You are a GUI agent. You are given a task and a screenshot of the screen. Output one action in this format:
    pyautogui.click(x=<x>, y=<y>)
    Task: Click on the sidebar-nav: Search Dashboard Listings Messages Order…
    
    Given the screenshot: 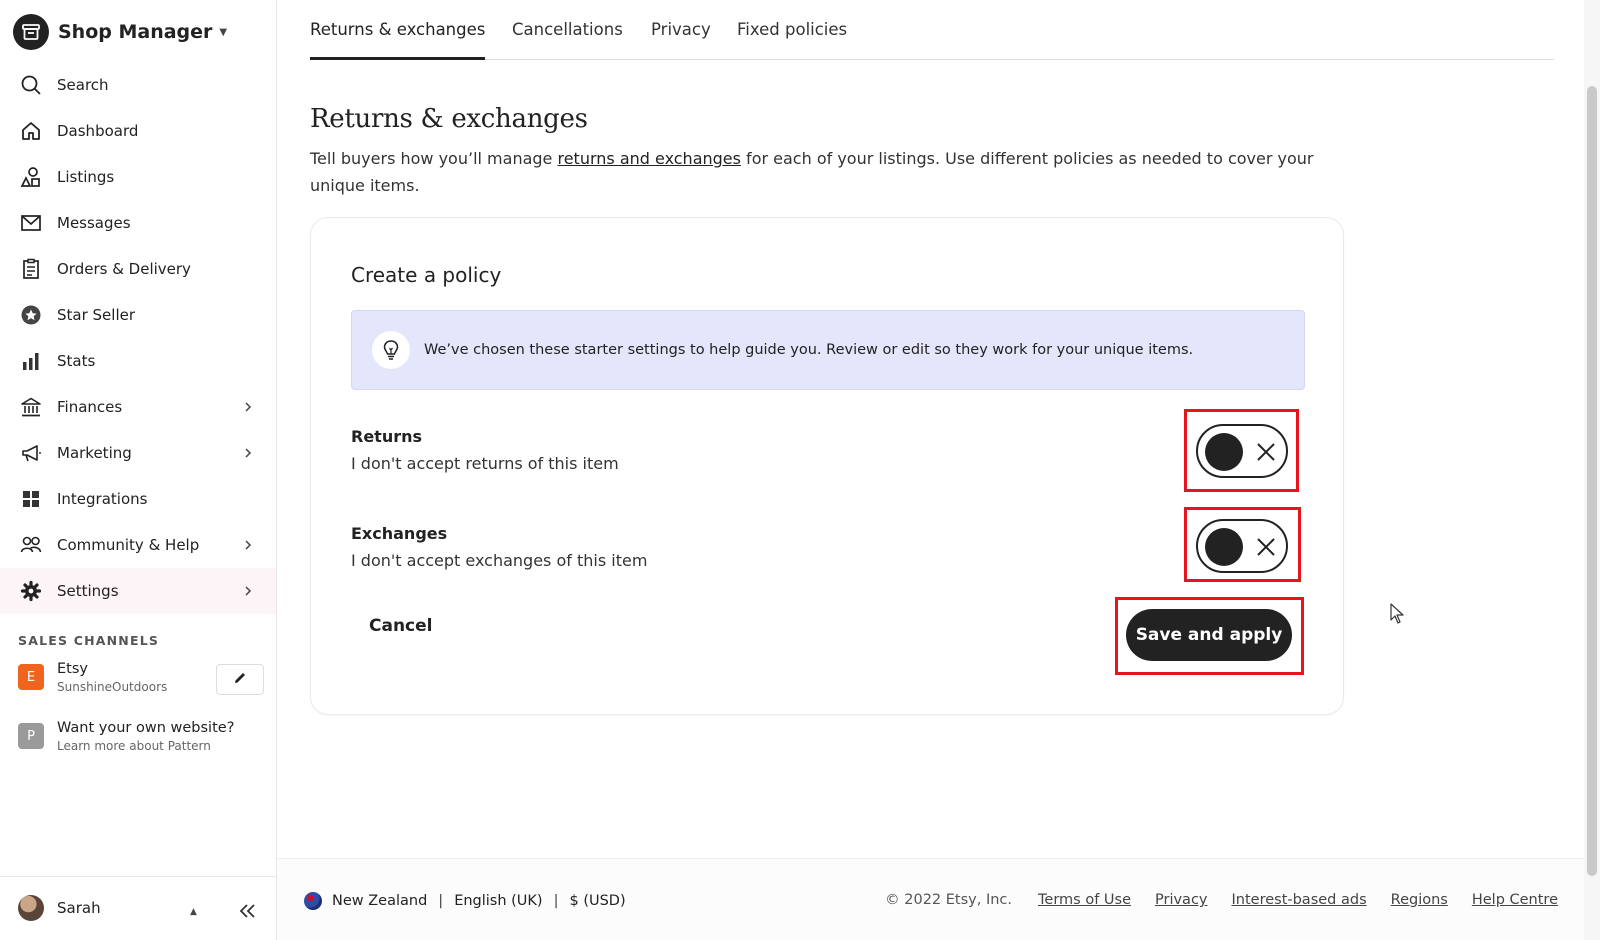 What is the action you would take?
    pyautogui.click(x=138, y=338)
    